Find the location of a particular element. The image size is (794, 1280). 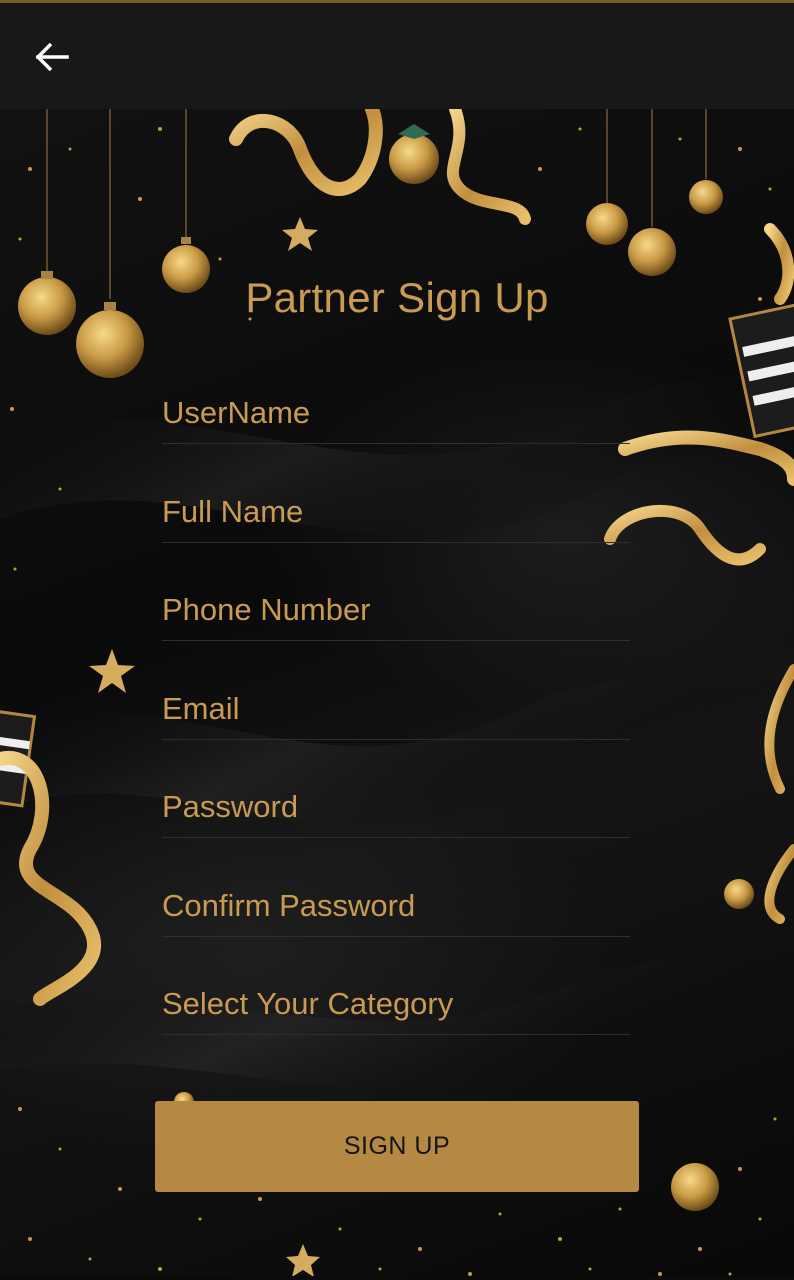

confirm-password-field is located at coordinates (396, 909).